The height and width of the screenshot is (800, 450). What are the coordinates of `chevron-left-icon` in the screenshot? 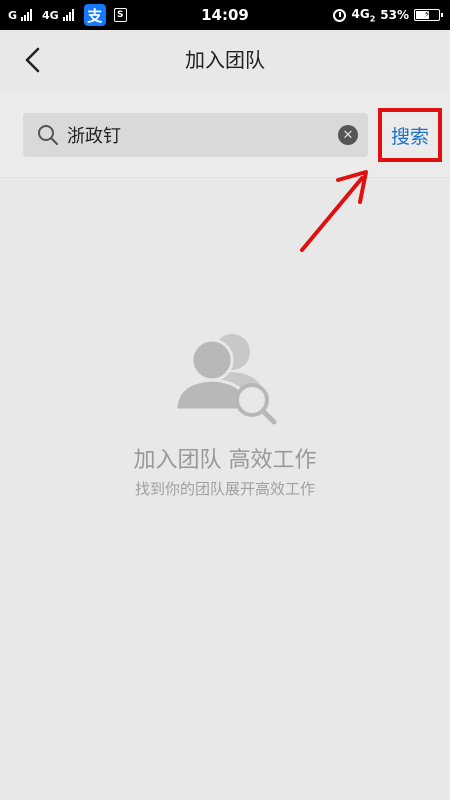 It's located at (32, 60).